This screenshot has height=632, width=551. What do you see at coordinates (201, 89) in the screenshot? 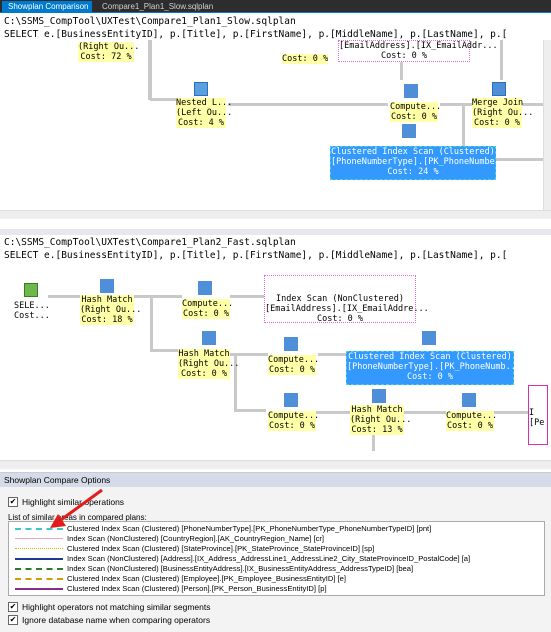
I see `nested-loops-icon` at bounding box center [201, 89].